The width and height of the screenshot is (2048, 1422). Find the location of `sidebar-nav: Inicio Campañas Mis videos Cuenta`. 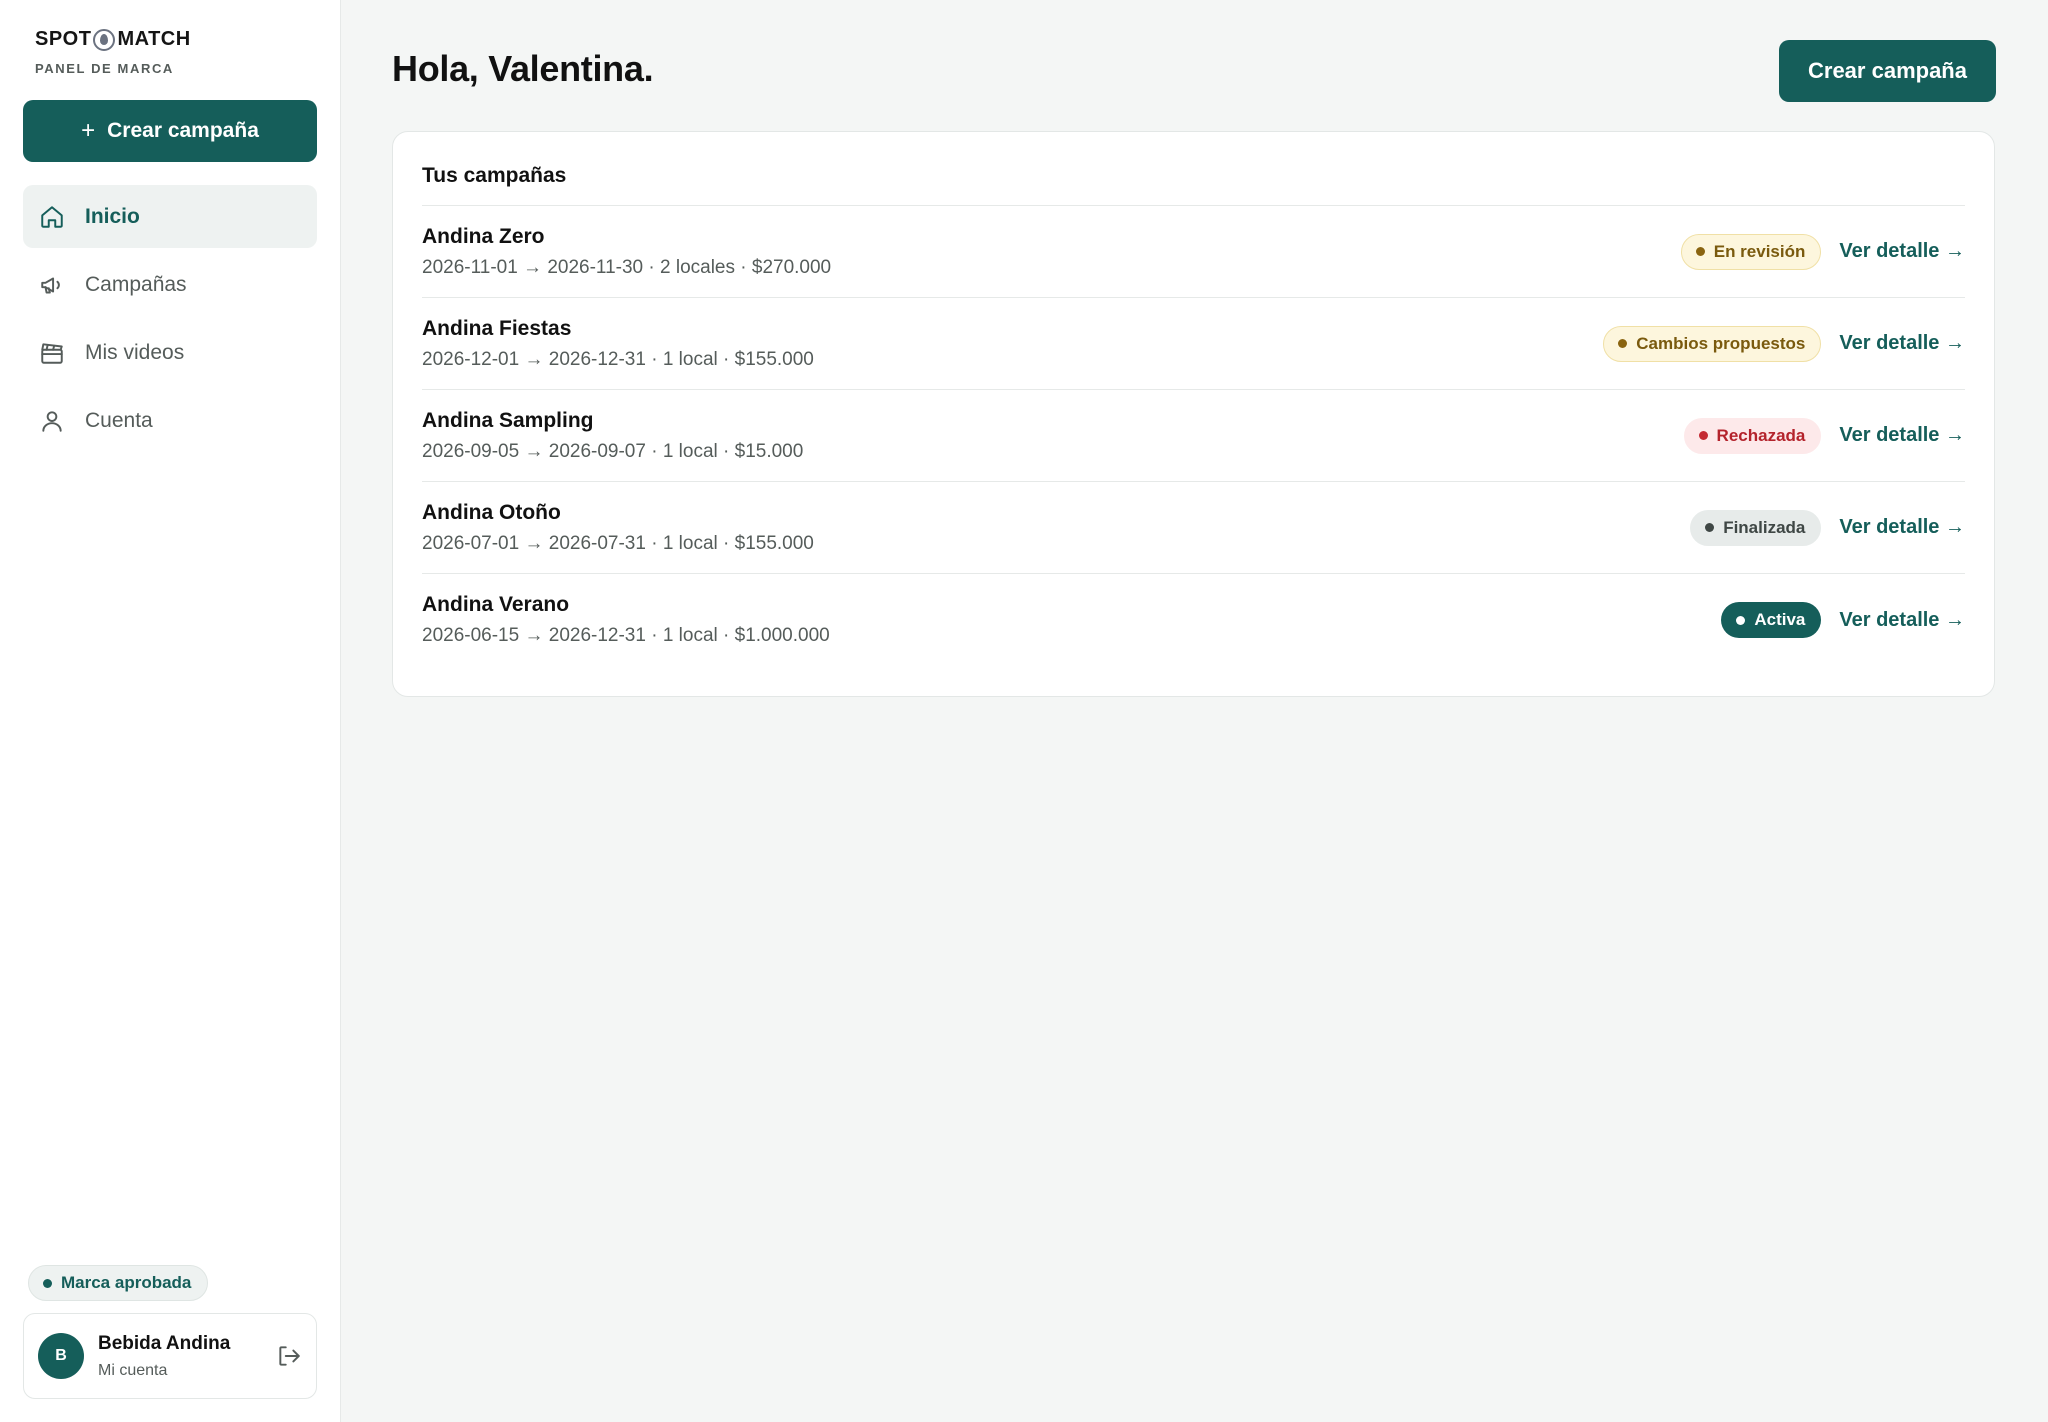

sidebar-nav: Inicio Campañas Mis videos Cuenta is located at coordinates (170, 318).